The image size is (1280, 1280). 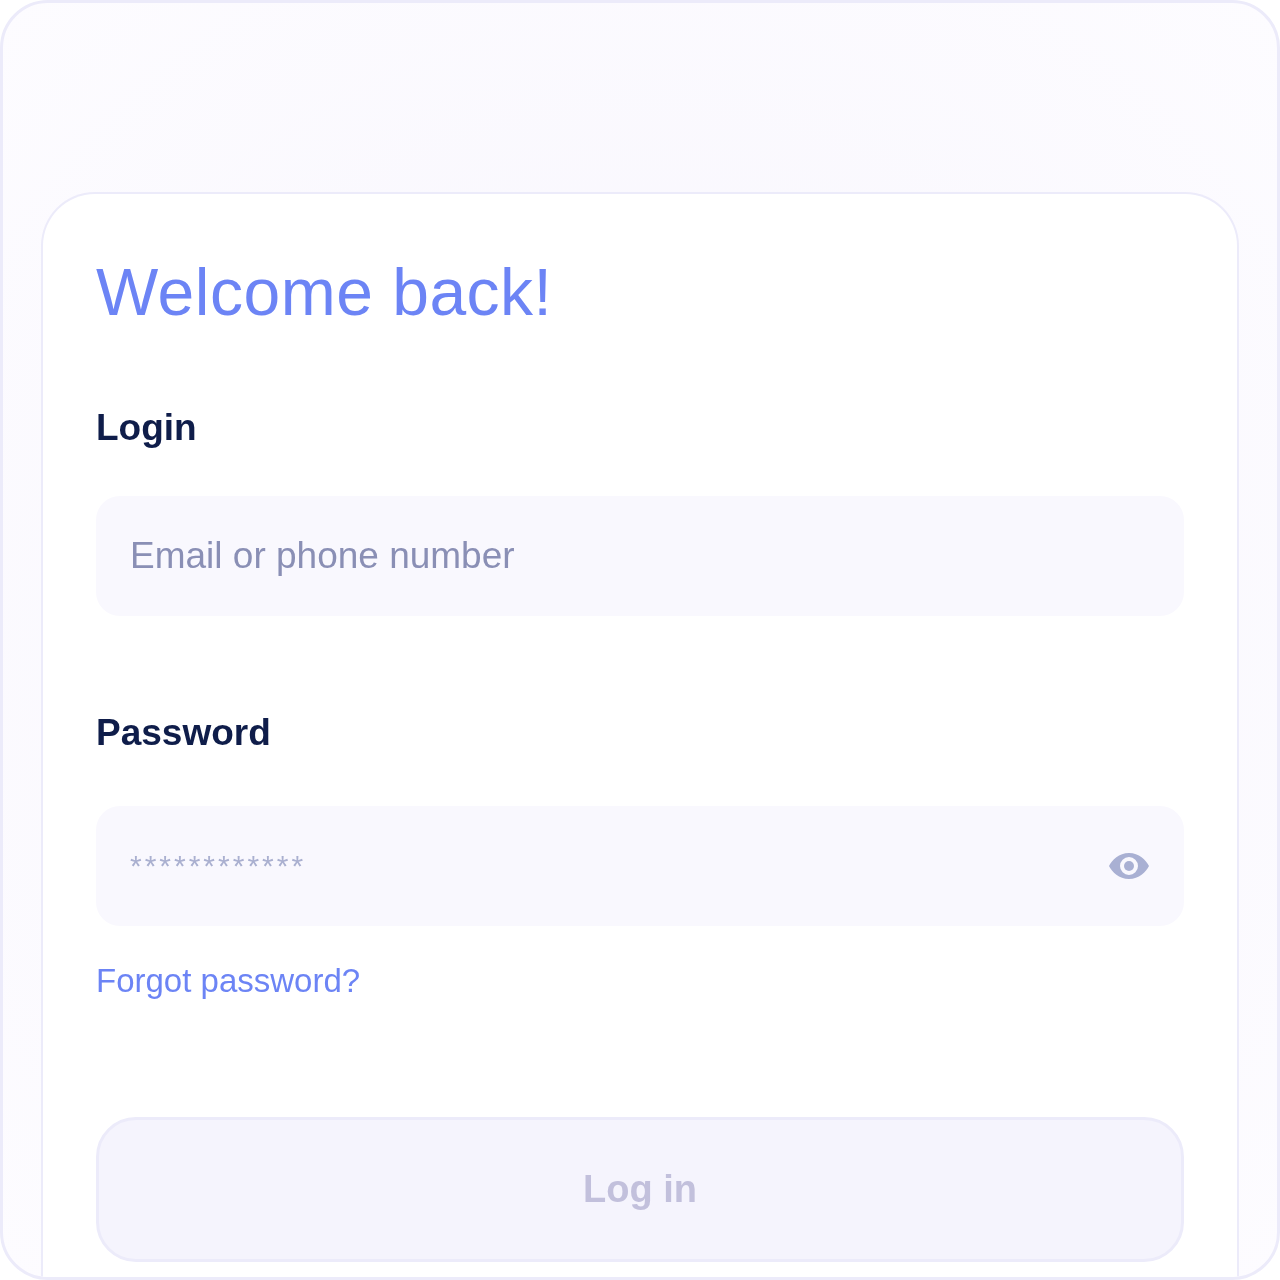 I want to click on password-label: Password, so click(x=184, y=733).